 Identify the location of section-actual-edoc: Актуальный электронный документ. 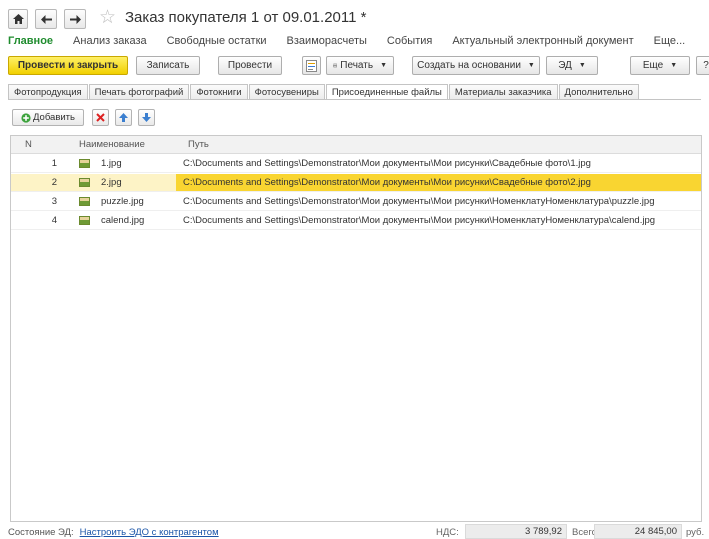
(542, 42).